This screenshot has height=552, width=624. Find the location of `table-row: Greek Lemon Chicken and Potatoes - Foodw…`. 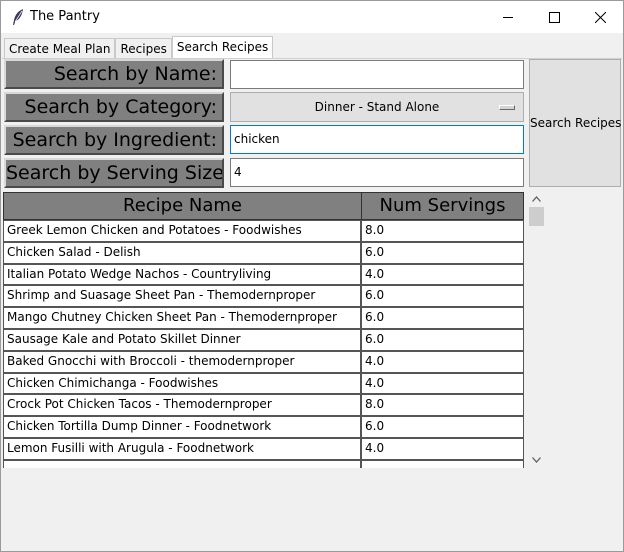

table-row: Greek Lemon Chicken and Potatoes - Foodw… is located at coordinates (264, 231).